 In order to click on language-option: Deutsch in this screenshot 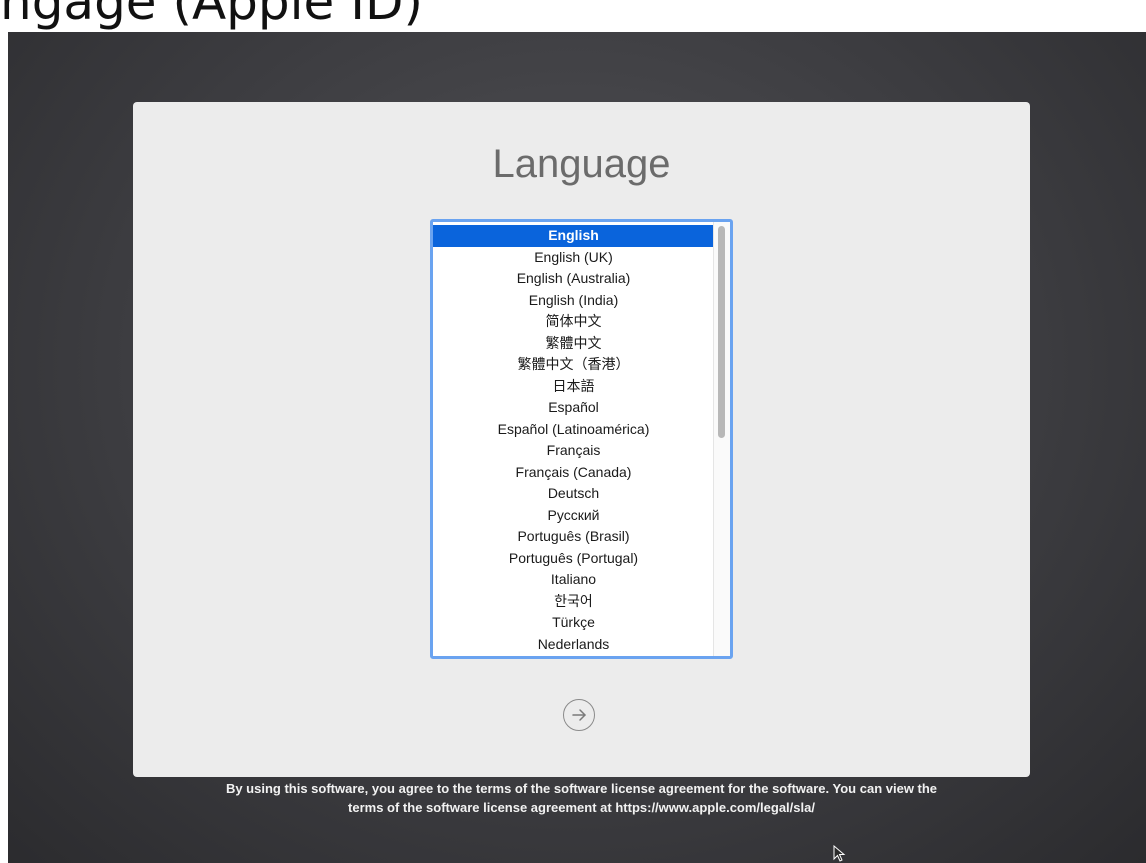, I will do `click(573, 494)`.